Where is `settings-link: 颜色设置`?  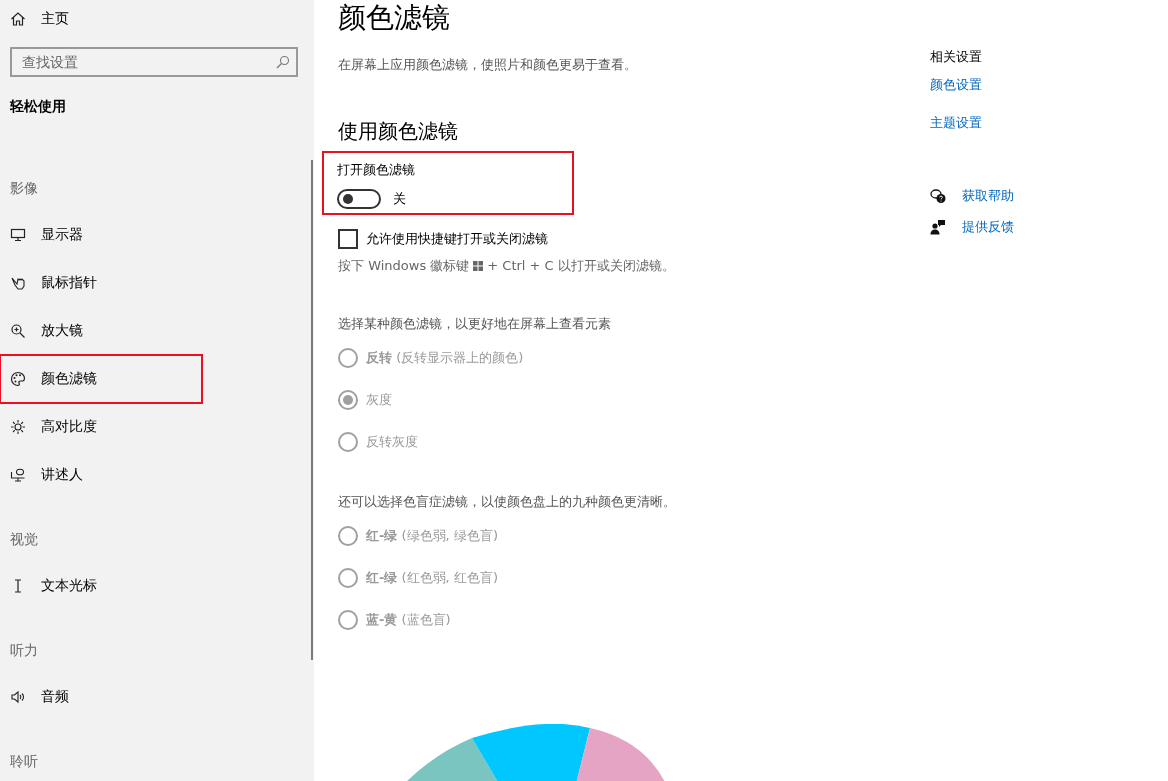 settings-link: 颜色设置 is located at coordinates (956, 85).